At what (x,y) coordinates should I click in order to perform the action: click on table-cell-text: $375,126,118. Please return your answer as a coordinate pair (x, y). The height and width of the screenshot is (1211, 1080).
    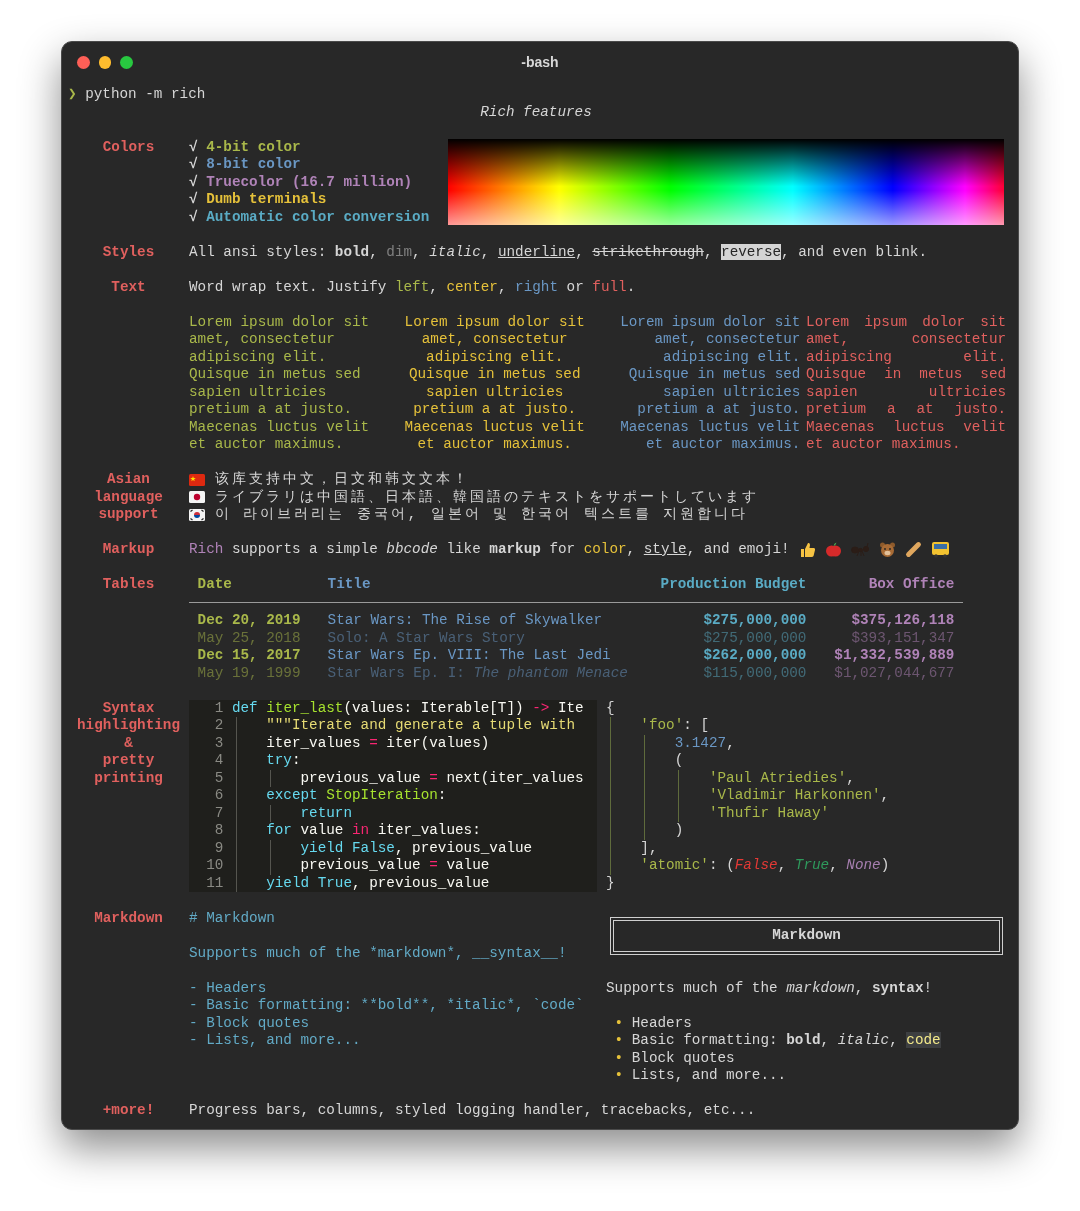
    Looking at the image, I should click on (903, 620).